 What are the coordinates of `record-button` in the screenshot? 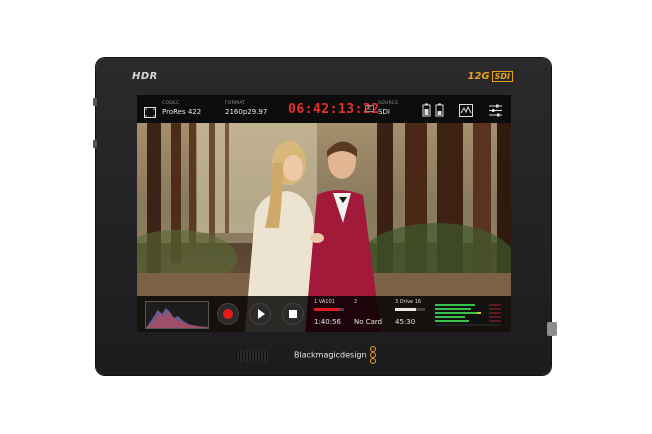 It's located at (228, 314).